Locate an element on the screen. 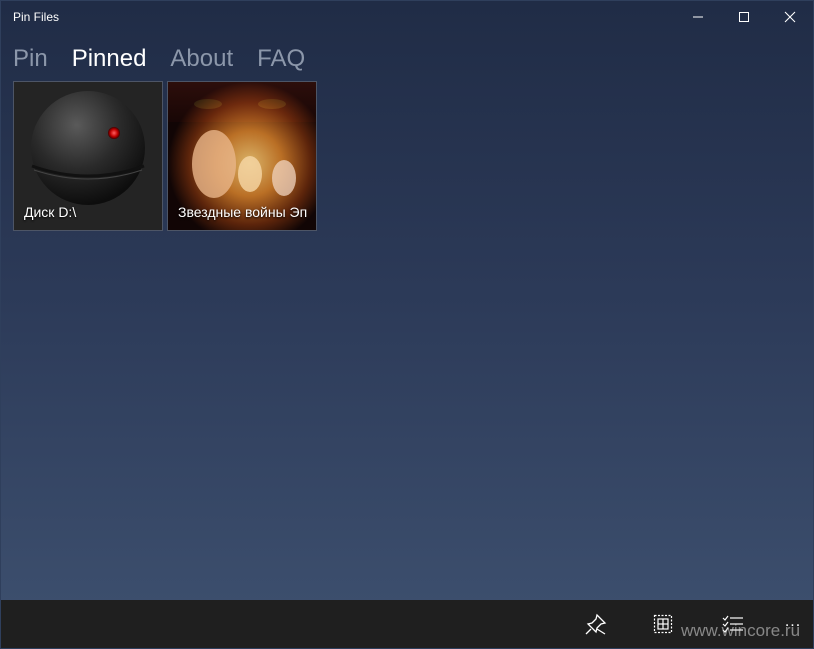 The width and height of the screenshot is (814, 649). maximize-button is located at coordinates (744, 17).